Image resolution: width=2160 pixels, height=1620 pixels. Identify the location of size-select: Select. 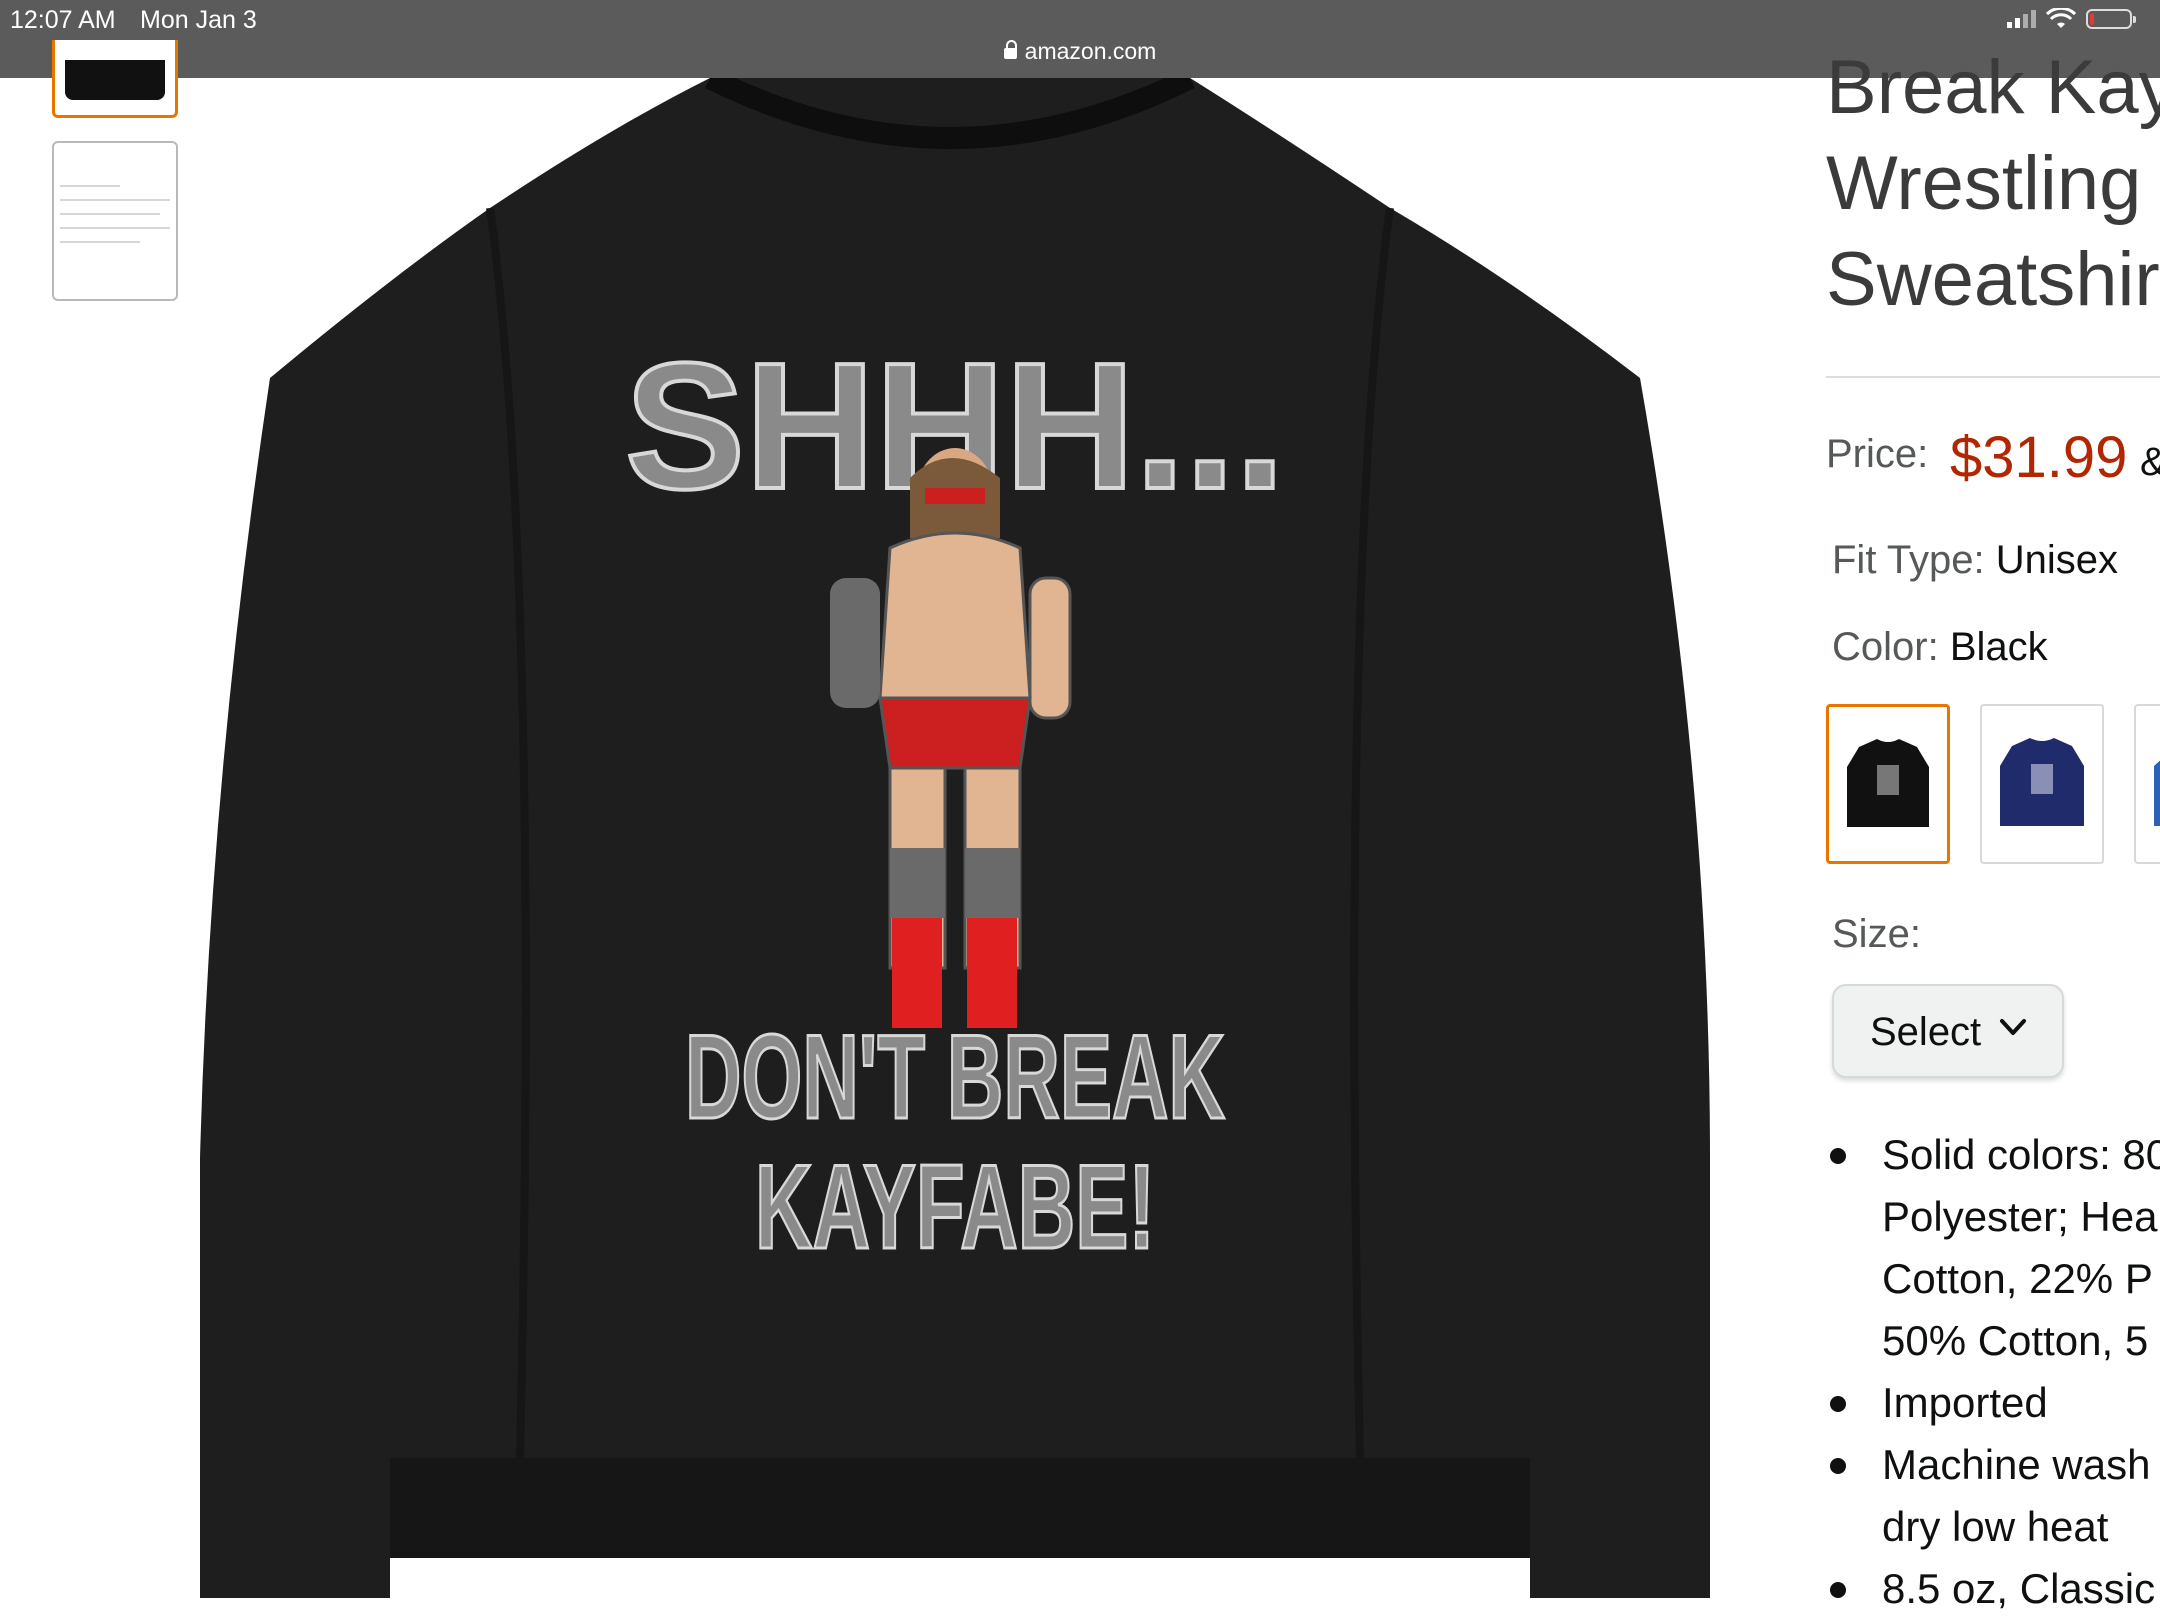
(1948, 1031).